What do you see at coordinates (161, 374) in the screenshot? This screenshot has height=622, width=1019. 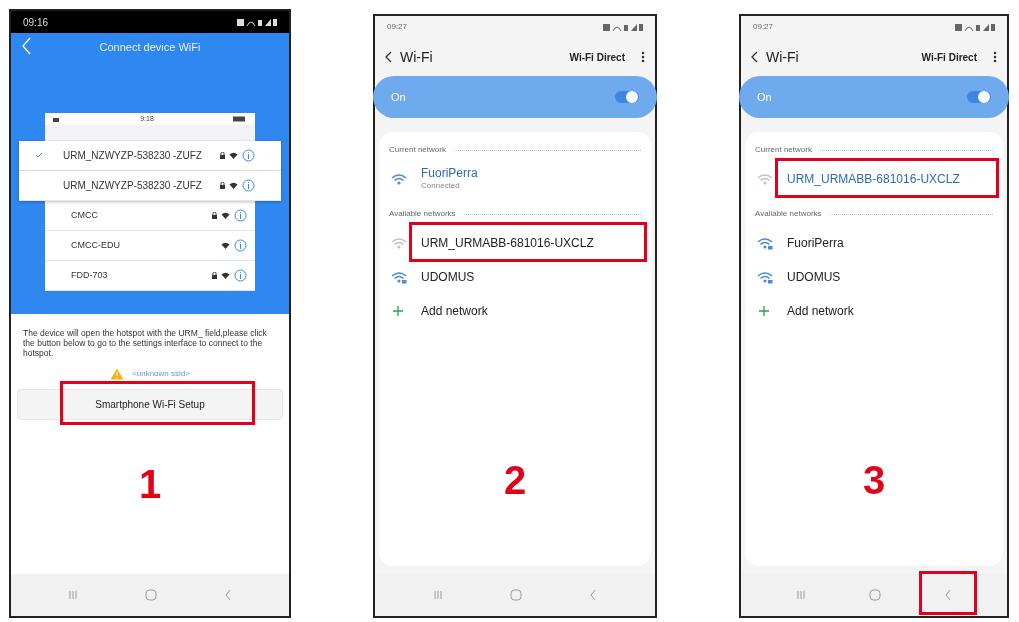 I see `ssid-text: <unknown ssid>` at bounding box center [161, 374].